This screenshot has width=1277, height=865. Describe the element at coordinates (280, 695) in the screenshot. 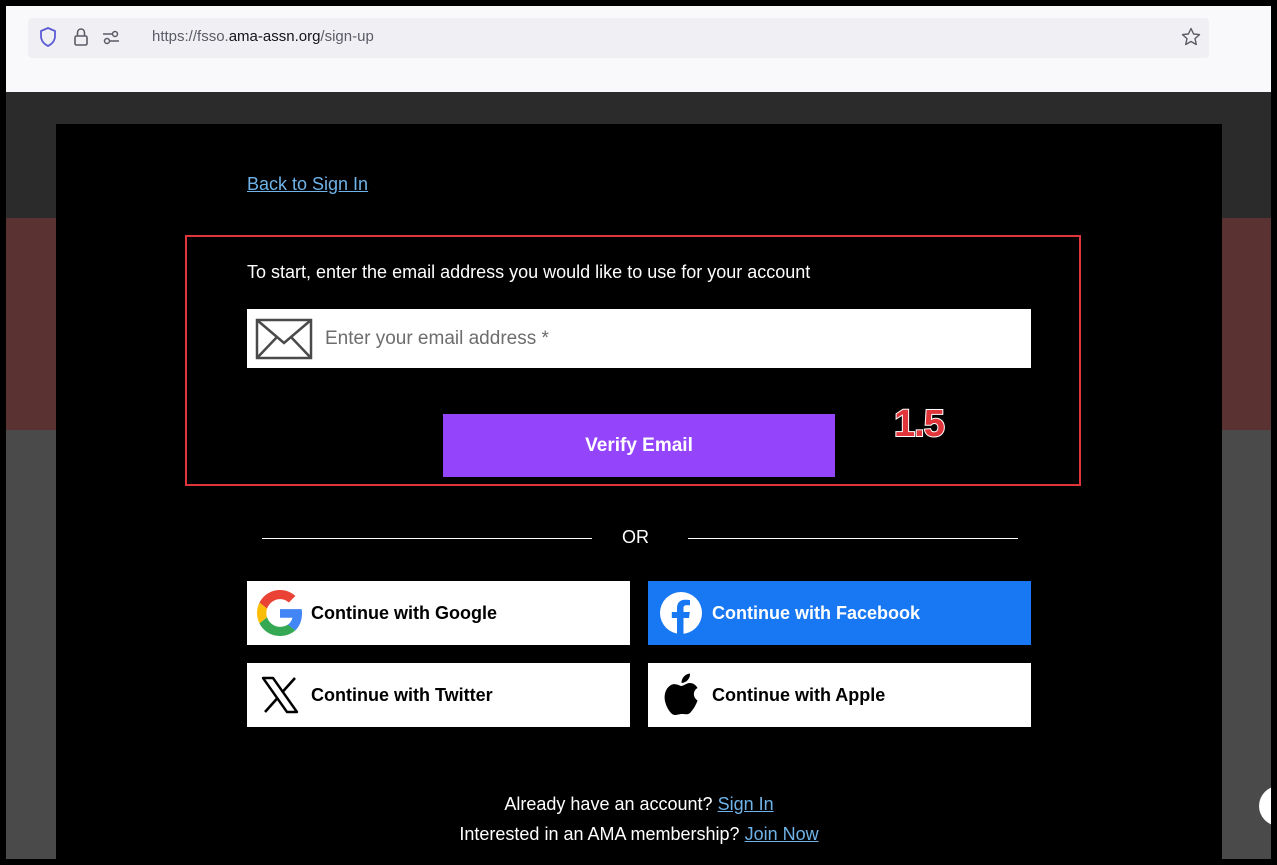

I see `x-twitter-icon` at that location.